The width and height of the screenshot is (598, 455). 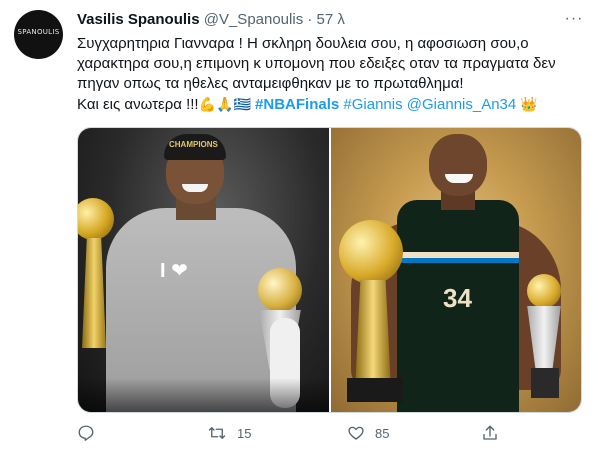 What do you see at coordinates (96, 219) in the screenshot?
I see `left-trophy-ball` at bounding box center [96, 219].